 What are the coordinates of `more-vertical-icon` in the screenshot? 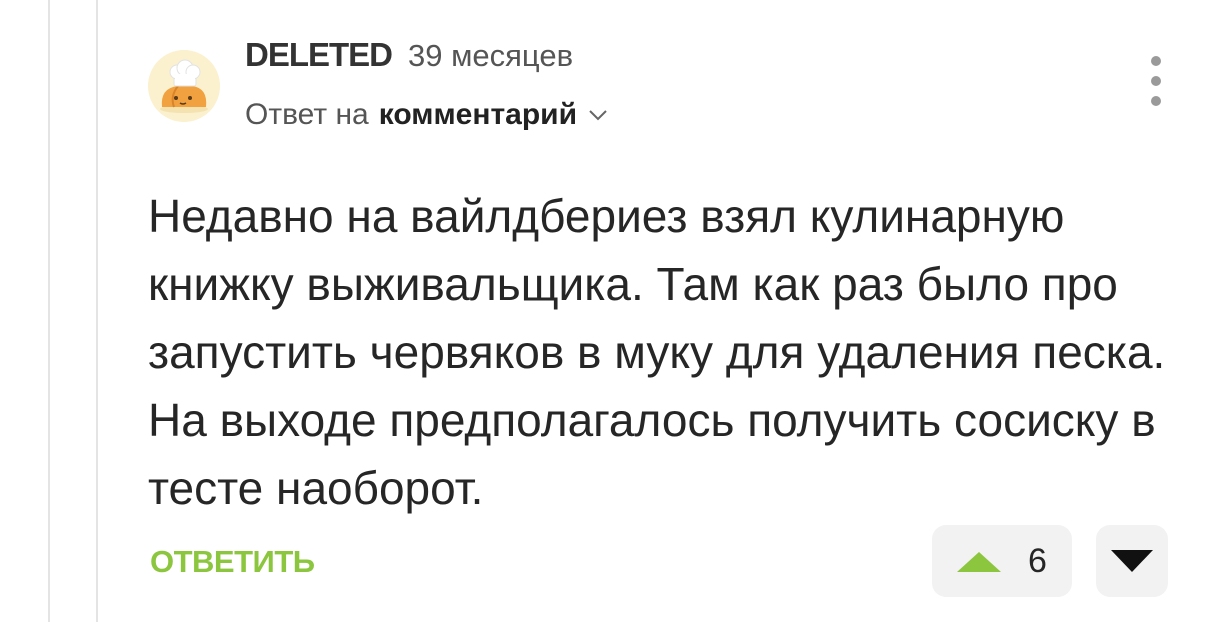 It's located at (1156, 81).